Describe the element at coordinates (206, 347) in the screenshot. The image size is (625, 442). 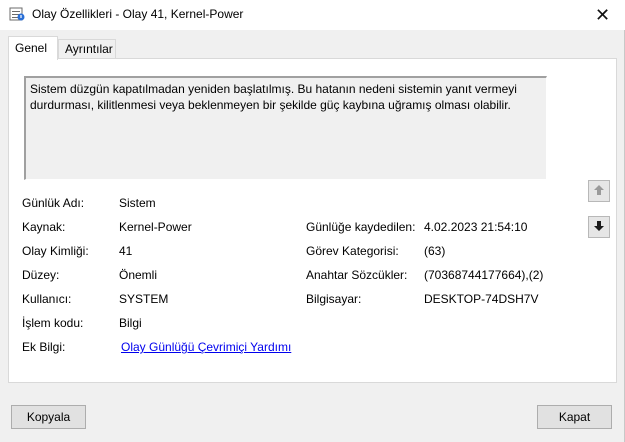
I see `online-help-link: Olay Günlüğü Çevrimiçi Yardımı` at that location.